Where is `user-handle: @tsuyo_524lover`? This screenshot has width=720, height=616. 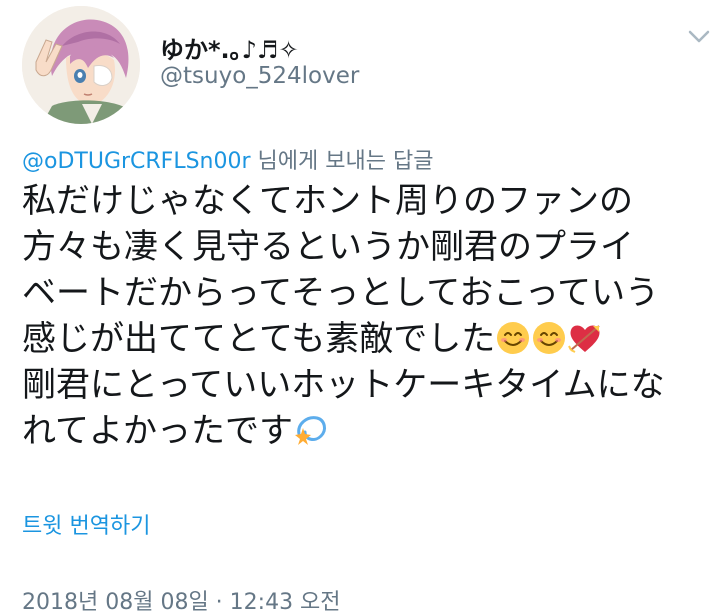 user-handle: @tsuyo_524lover is located at coordinates (259, 76).